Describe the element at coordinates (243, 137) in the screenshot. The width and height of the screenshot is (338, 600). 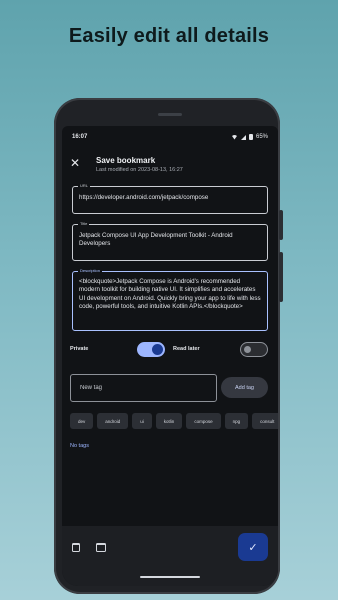
I see `signal-icon` at that location.